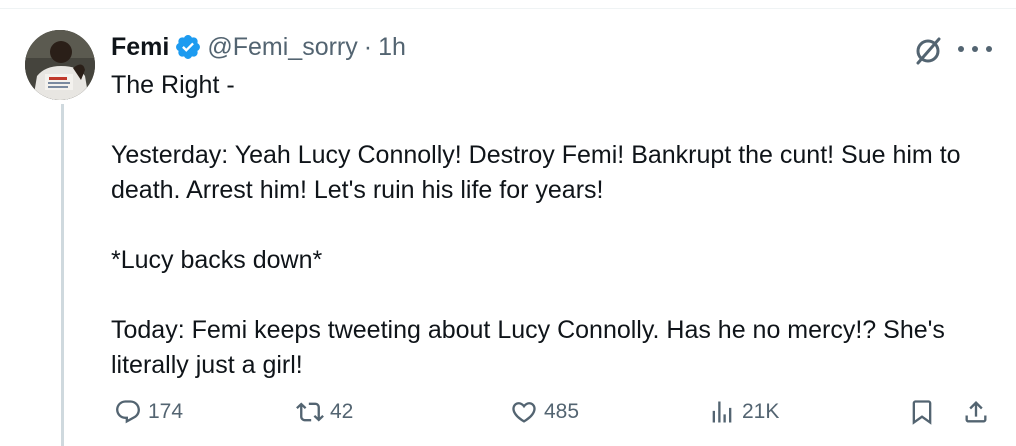 The height and width of the screenshot is (446, 1016). What do you see at coordinates (173, 85) in the screenshot?
I see `tweet-paragraph: The Right -` at bounding box center [173, 85].